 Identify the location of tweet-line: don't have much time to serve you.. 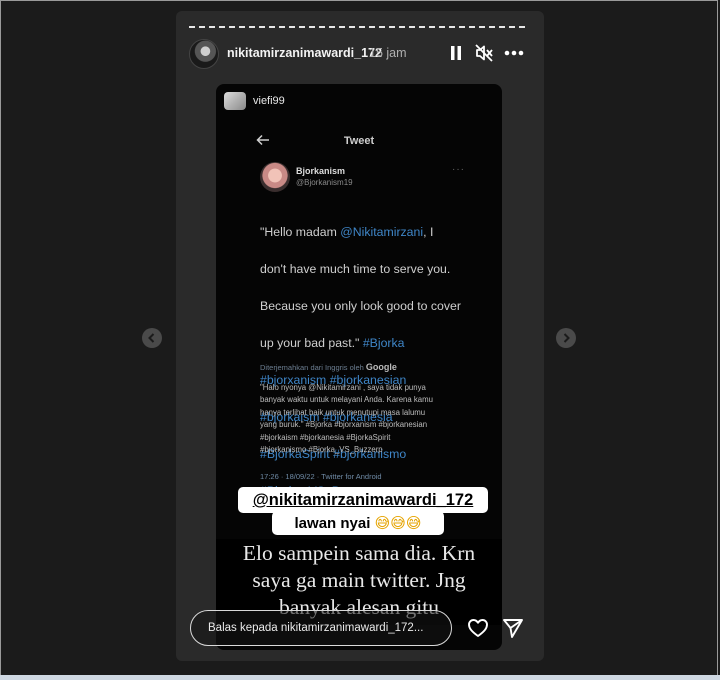
(355, 268).